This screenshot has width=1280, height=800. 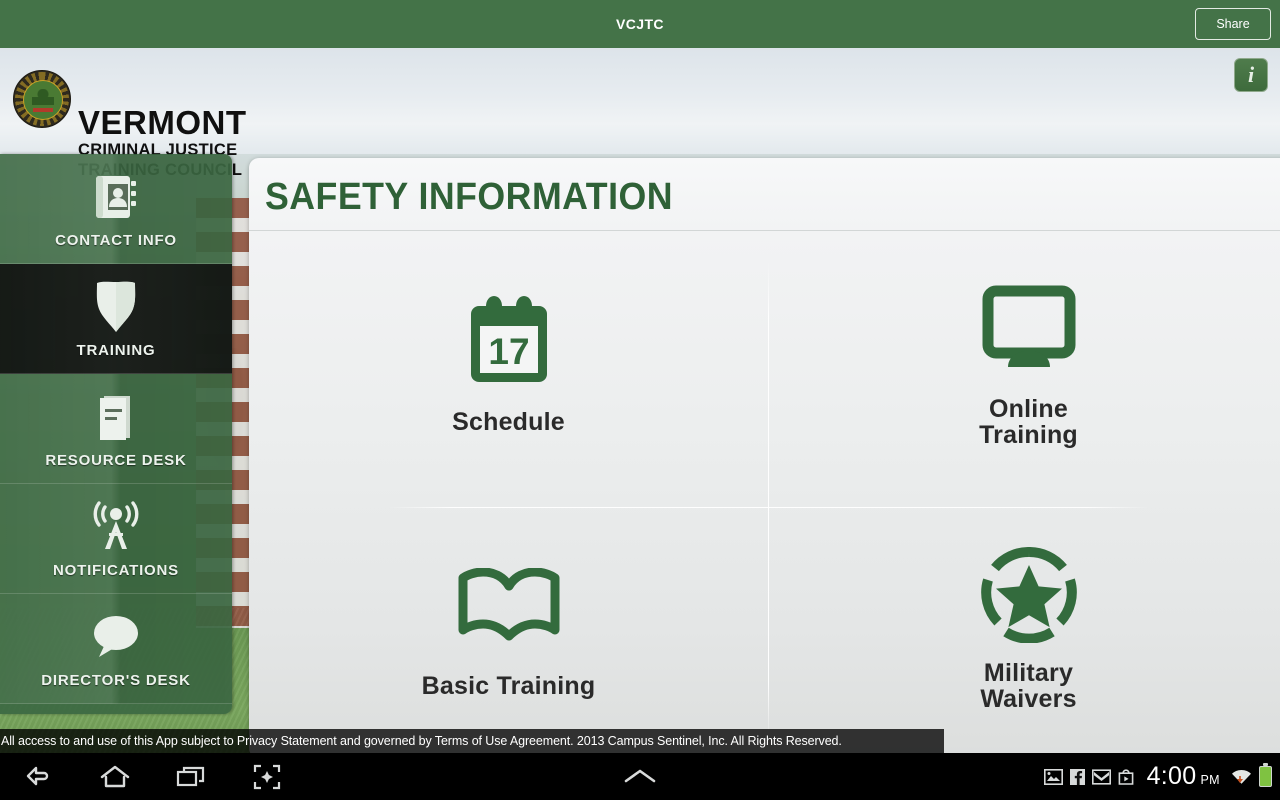 What do you see at coordinates (116, 197) in the screenshot?
I see `address-book-icon` at bounding box center [116, 197].